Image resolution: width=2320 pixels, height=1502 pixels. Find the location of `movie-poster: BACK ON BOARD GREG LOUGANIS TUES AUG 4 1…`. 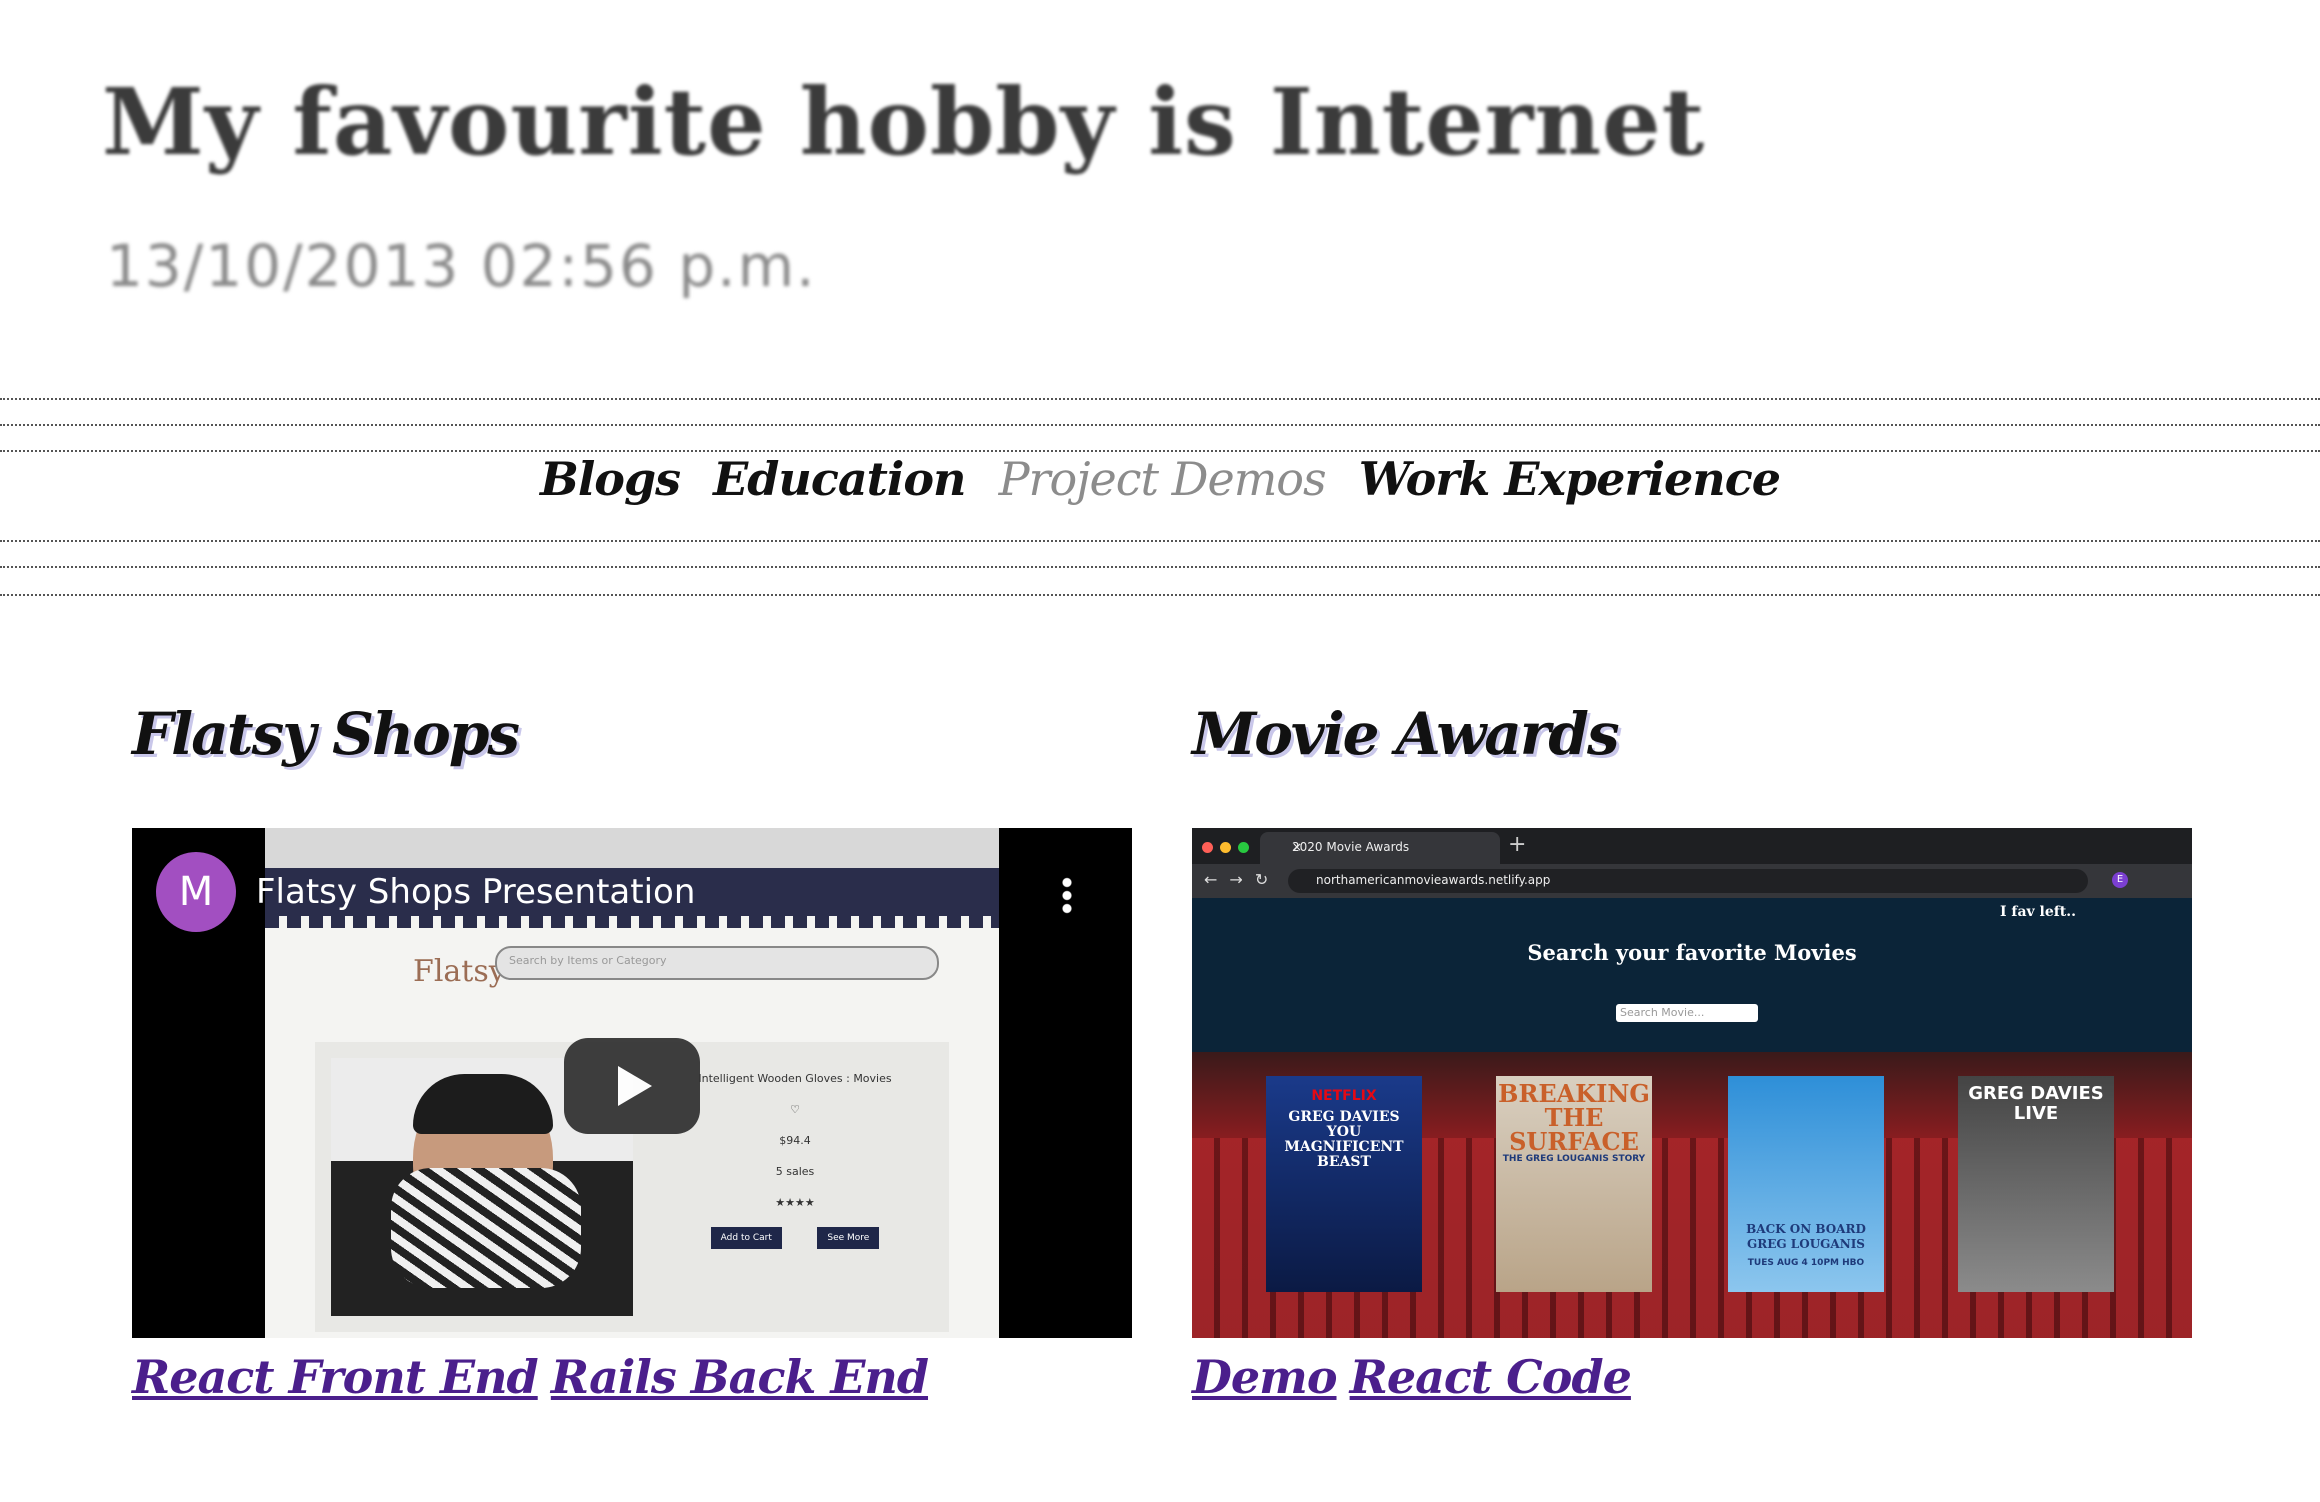

movie-poster: BACK ON BOARD GREG LOUGANIS TUES AUG 4 1… is located at coordinates (1806, 1184).